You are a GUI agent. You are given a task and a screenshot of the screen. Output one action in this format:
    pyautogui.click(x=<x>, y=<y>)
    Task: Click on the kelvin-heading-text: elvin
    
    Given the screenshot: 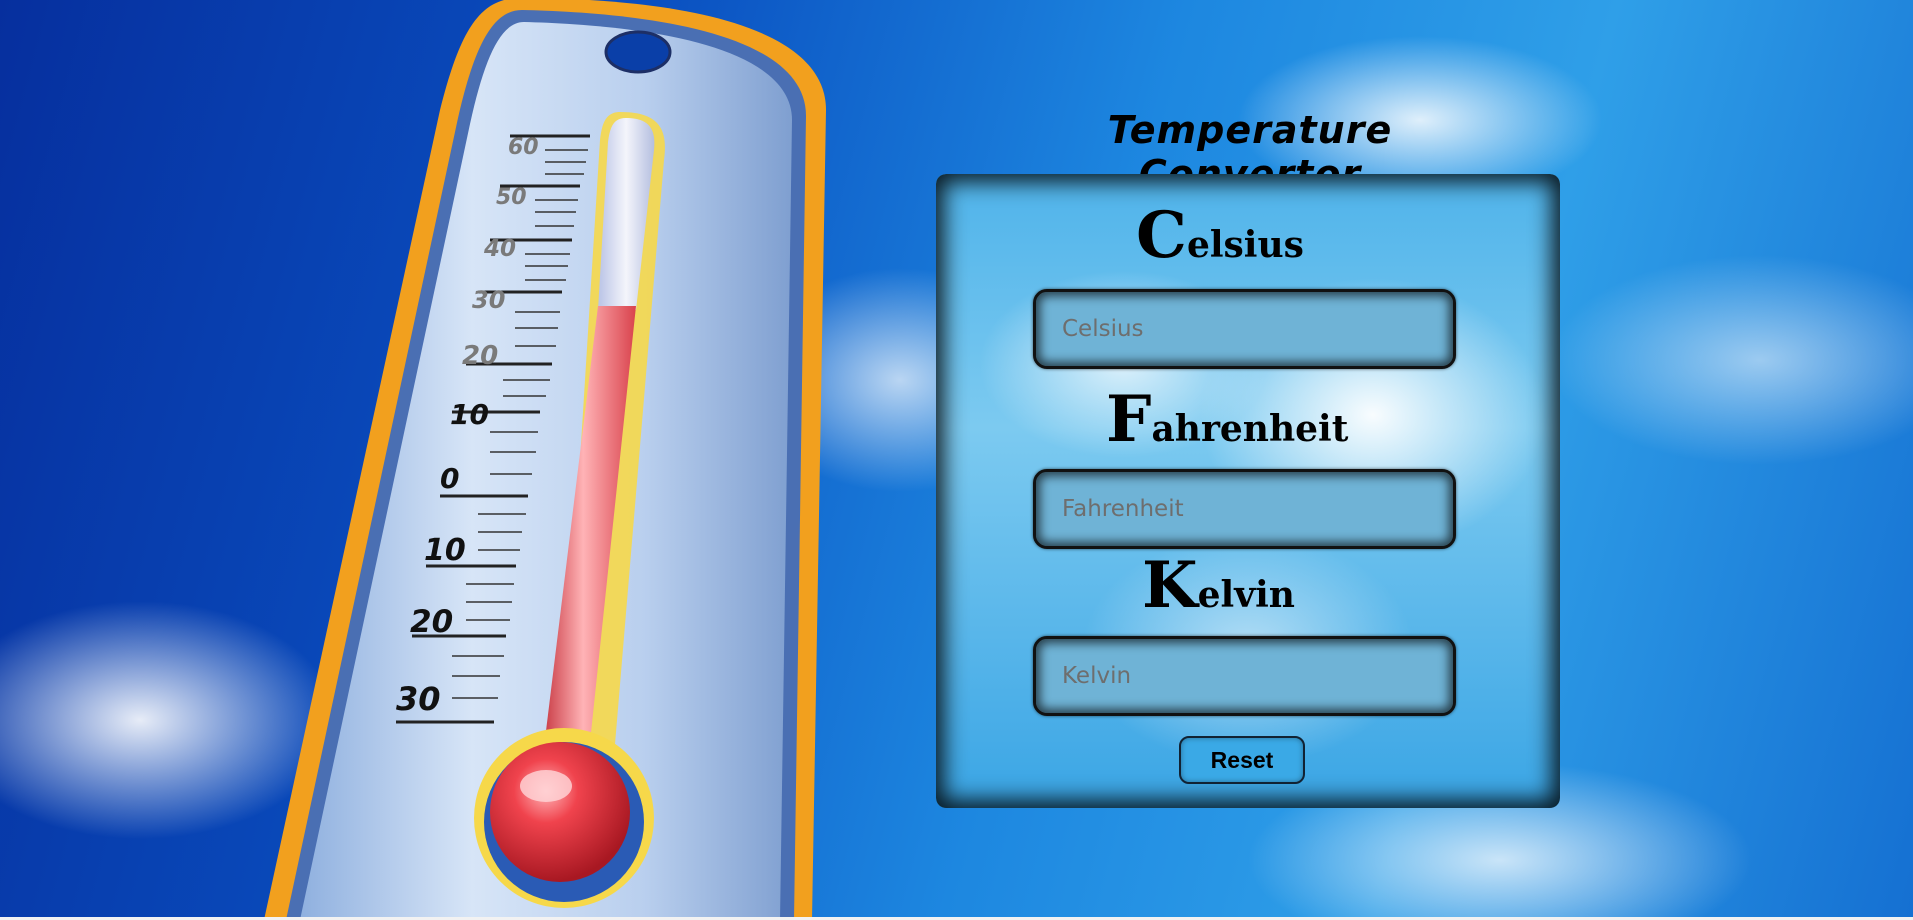 What is the action you would take?
    pyautogui.click(x=1246, y=595)
    